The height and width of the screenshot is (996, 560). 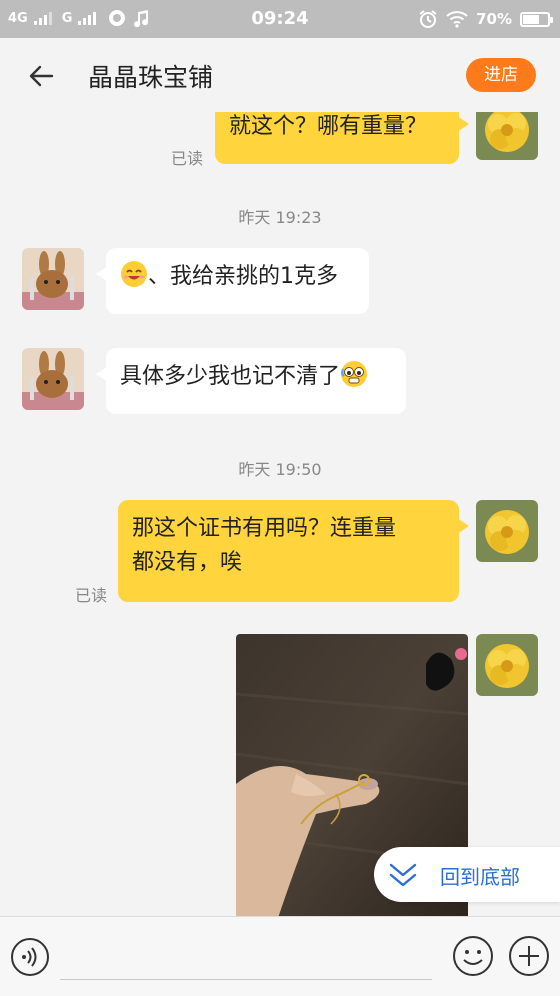 I want to click on battery-percent: 70%, so click(x=494, y=19).